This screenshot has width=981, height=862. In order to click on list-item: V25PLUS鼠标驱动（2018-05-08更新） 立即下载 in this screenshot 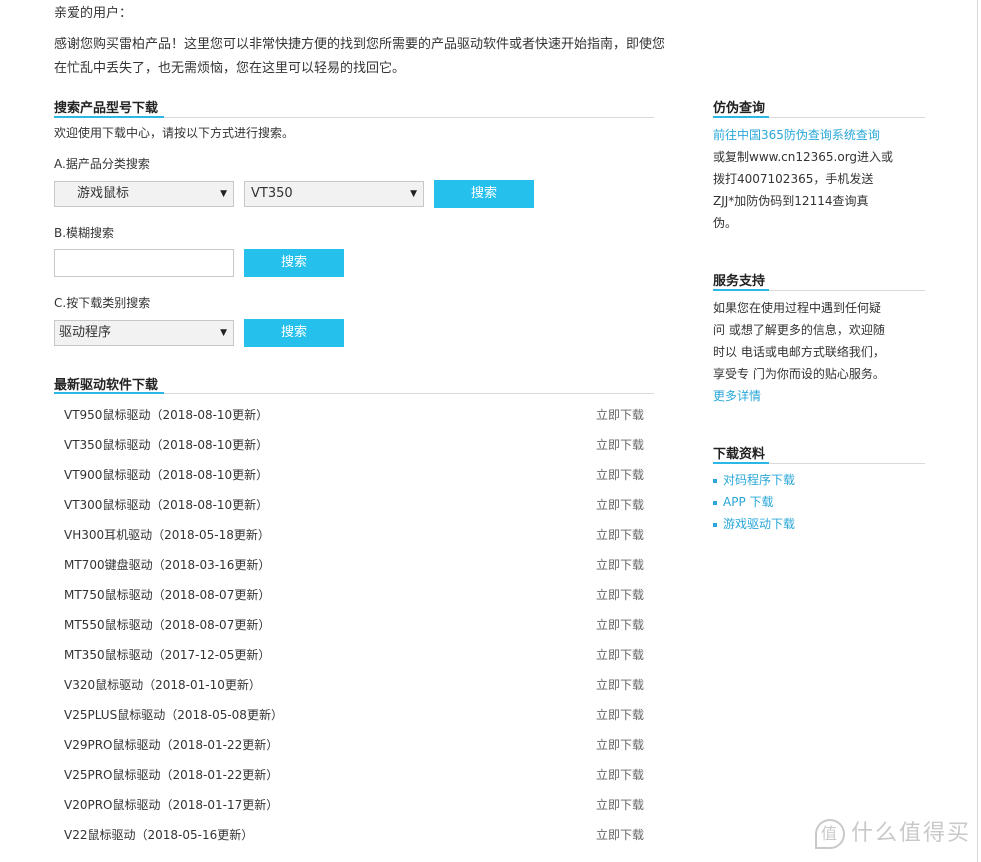, I will do `click(354, 715)`.